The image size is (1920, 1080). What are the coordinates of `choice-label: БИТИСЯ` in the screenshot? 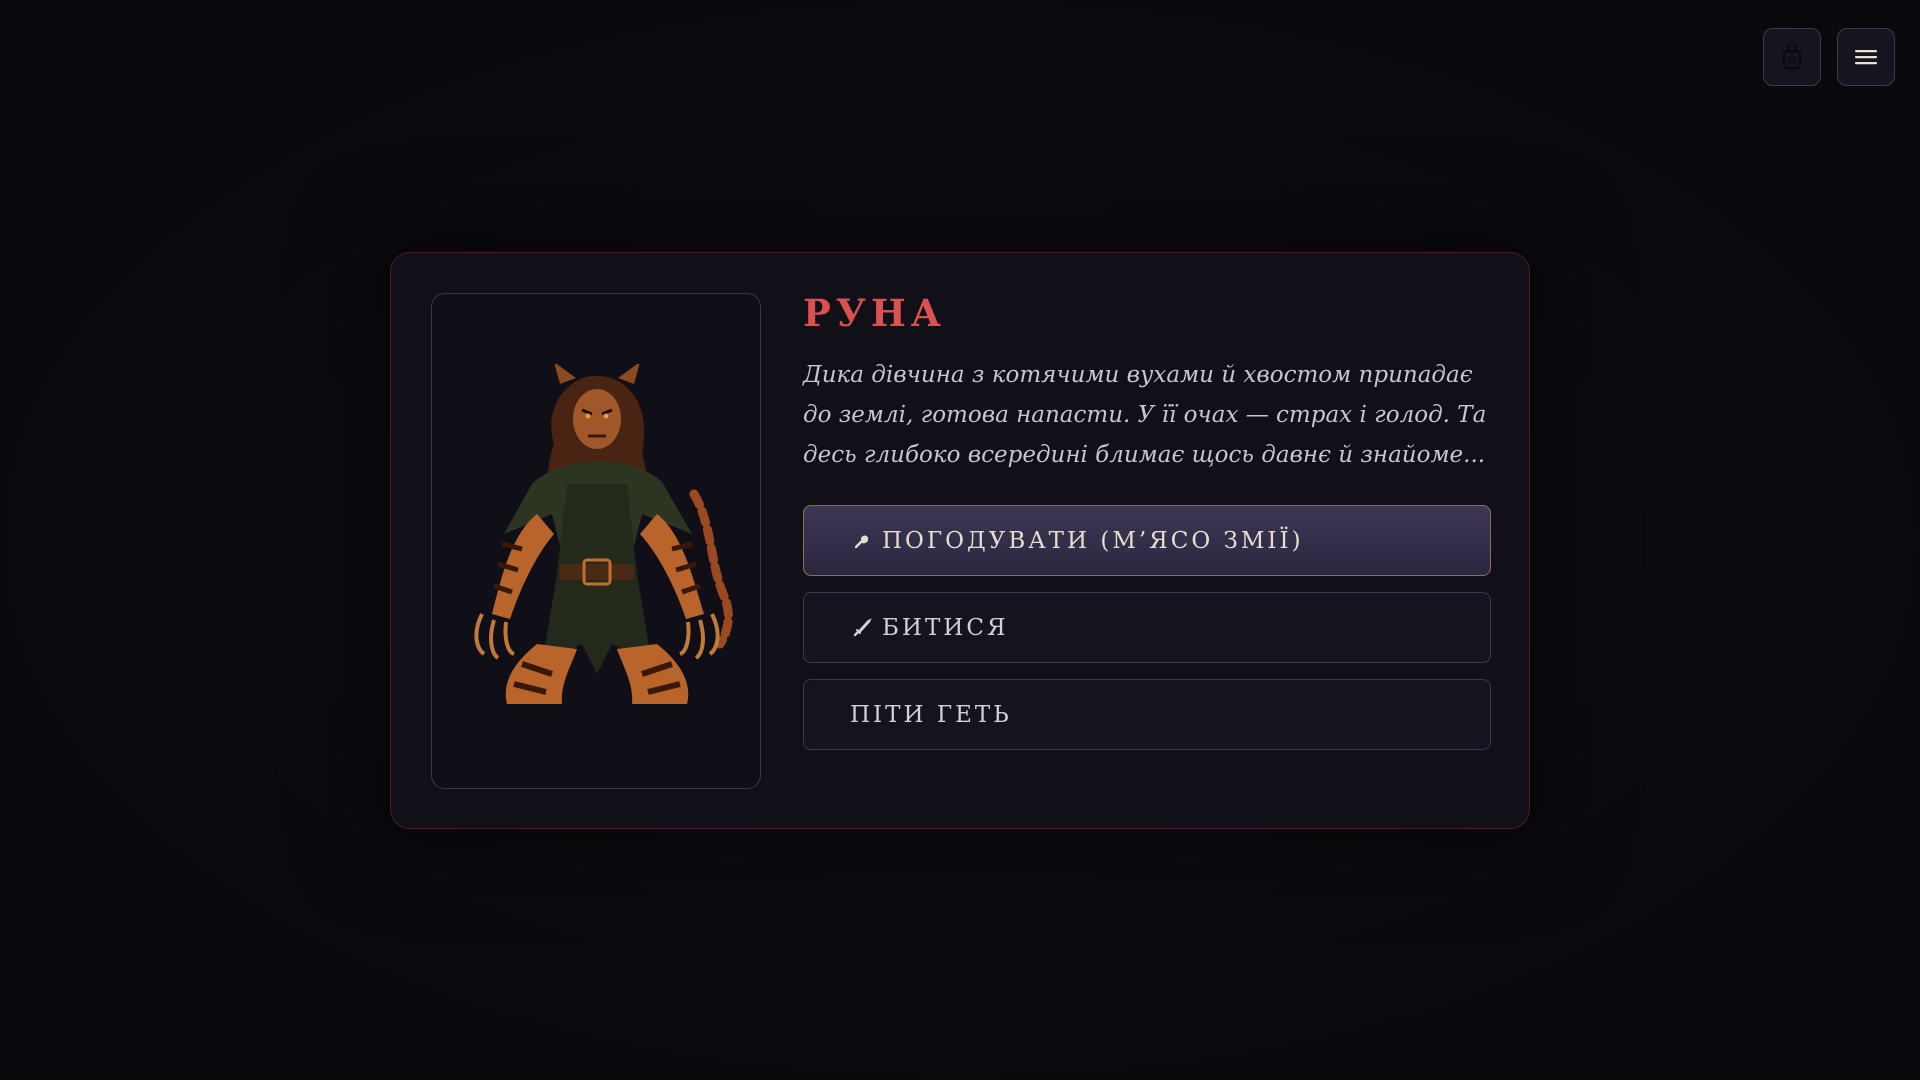 It's located at (945, 627).